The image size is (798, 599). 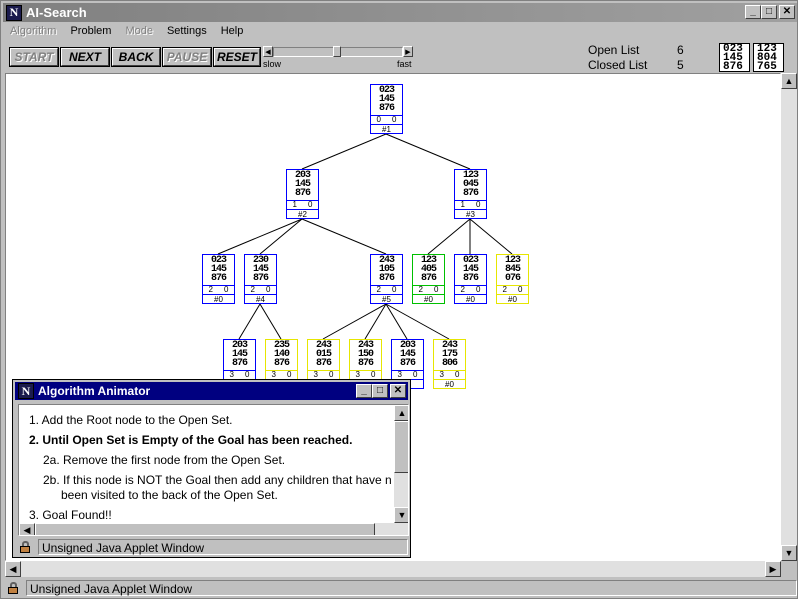 What do you see at coordinates (404, 64) in the screenshot?
I see `slider-fast-label: fast` at bounding box center [404, 64].